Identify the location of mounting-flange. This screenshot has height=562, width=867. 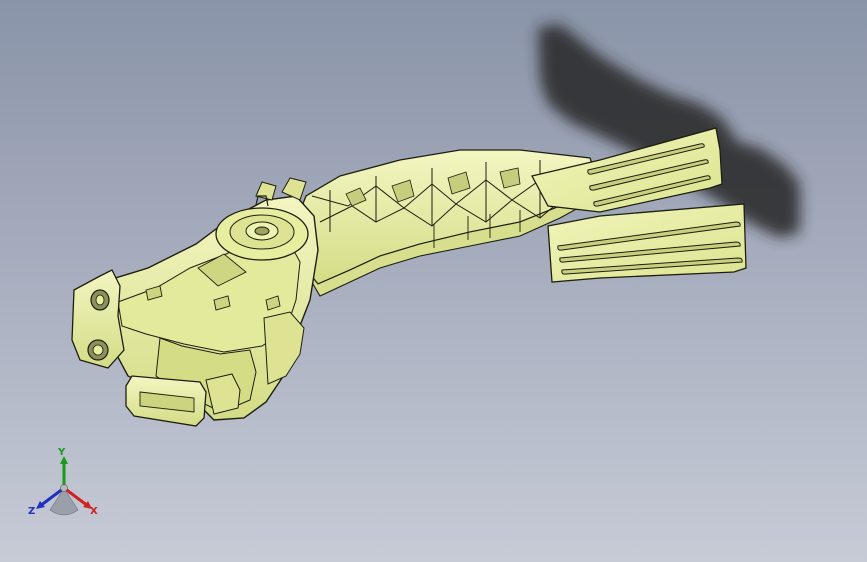
(98, 319).